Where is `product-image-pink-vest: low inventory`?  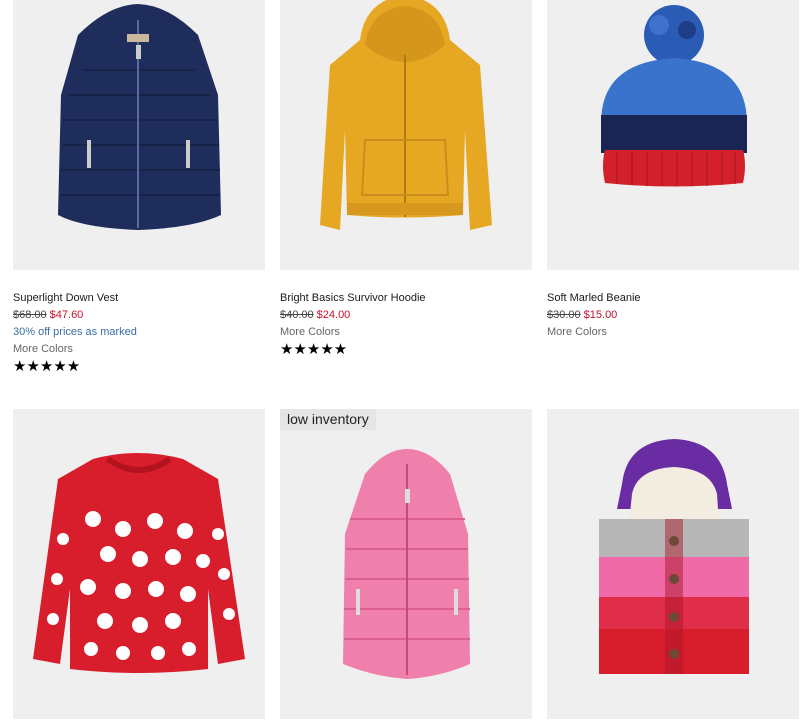
product-image-pink-vest: low inventory is located at coordinates (406, 564).